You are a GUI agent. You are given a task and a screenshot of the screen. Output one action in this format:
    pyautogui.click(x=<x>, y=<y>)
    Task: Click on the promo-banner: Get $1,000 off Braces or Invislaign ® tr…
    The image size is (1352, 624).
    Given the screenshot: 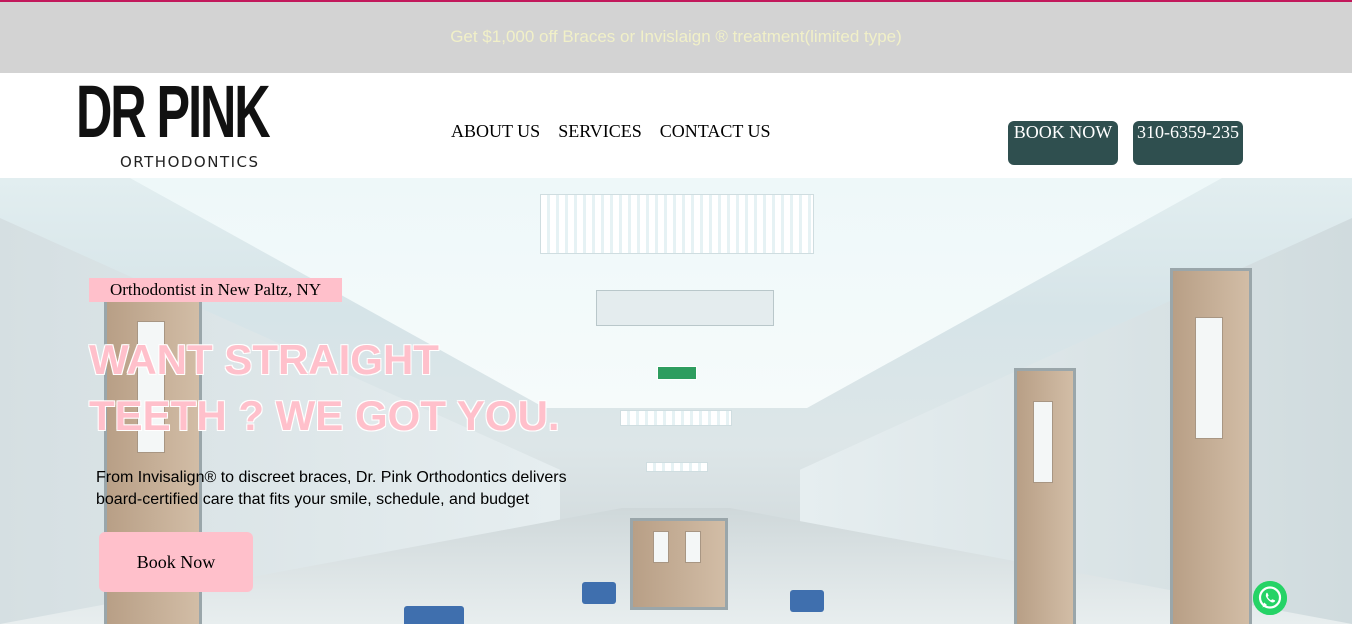 What is the action you would take?
    pyautogui.click(x=676, y=36)
    